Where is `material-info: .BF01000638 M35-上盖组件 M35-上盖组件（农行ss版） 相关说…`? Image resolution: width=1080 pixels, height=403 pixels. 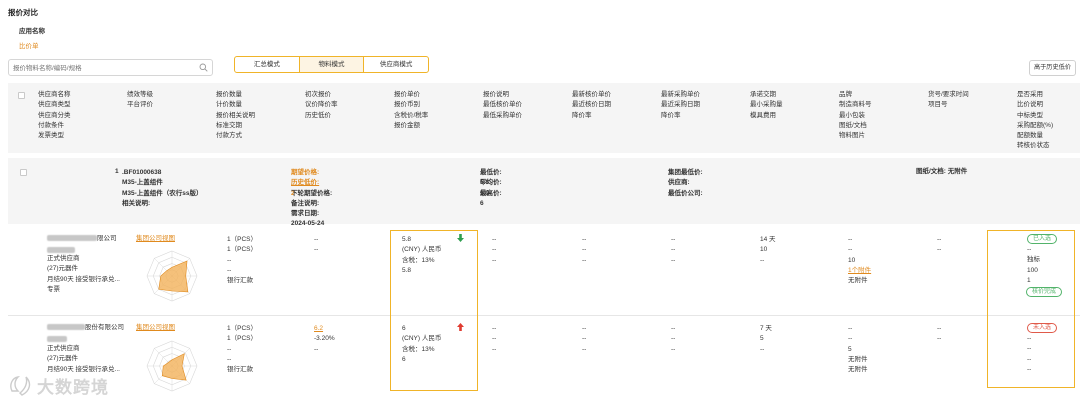
material-info: .BF01000638 M35-上盖组件 M35-上盖组件（农行ss版） 相关说… is located at coordinates (162, 188).